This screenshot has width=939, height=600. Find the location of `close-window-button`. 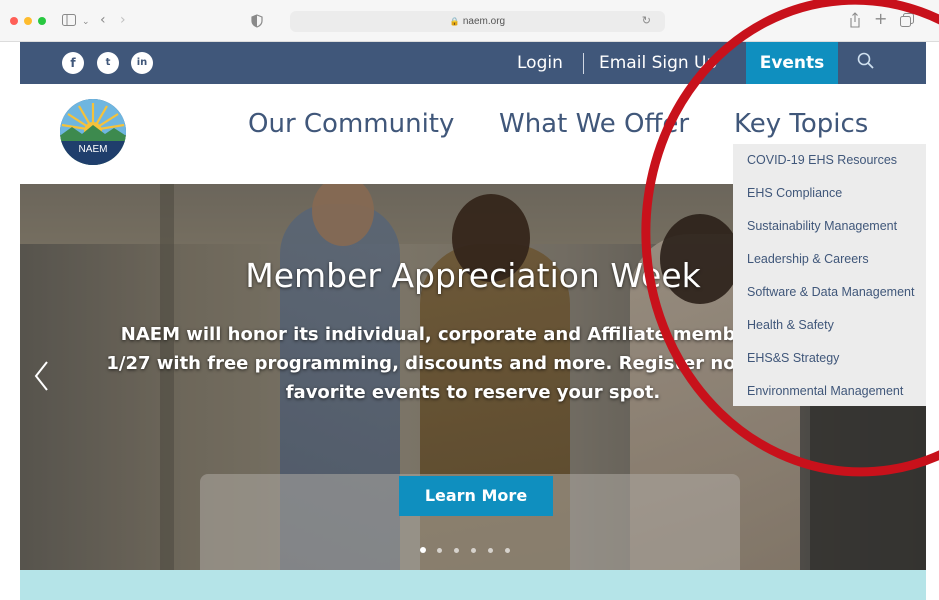

close-window-button is located at coordinates (14, 21).